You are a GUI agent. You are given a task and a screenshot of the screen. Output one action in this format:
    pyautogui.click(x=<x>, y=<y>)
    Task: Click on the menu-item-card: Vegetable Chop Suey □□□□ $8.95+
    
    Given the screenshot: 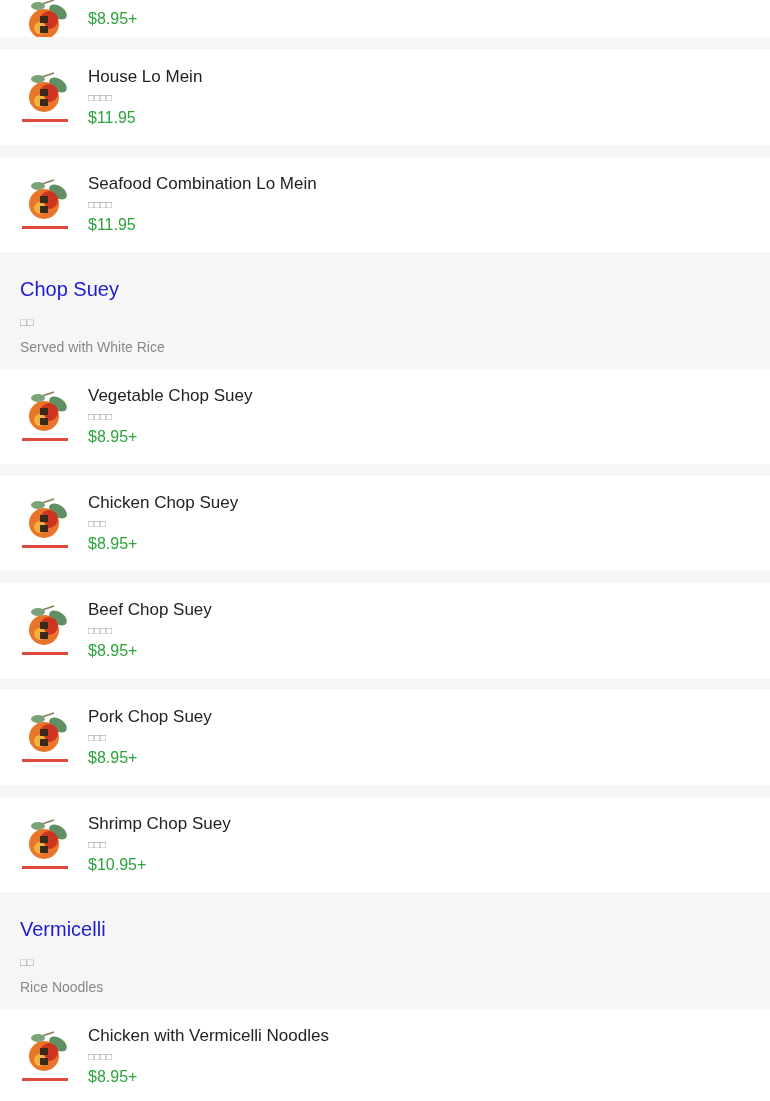 What is the action you would take?
    pyautogui.click(x=385, y=416)
    